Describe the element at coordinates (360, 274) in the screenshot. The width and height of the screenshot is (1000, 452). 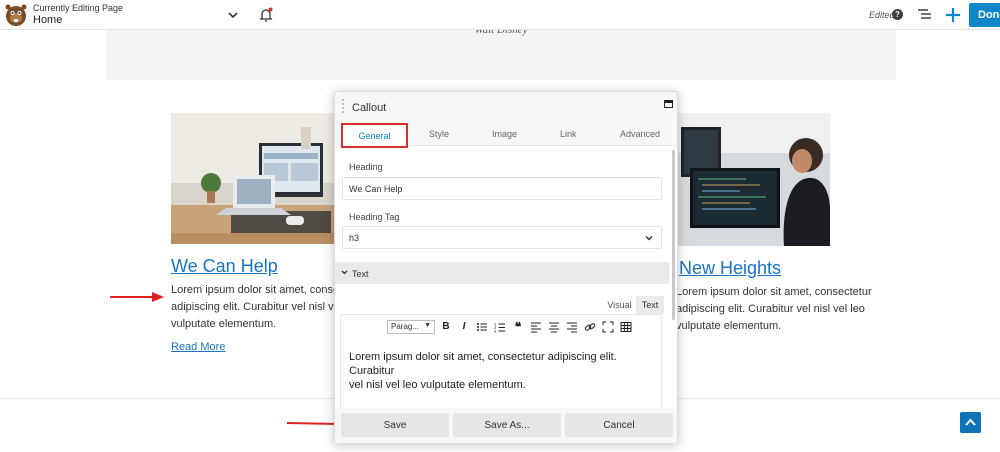
I see `section-label: Text` at that location.